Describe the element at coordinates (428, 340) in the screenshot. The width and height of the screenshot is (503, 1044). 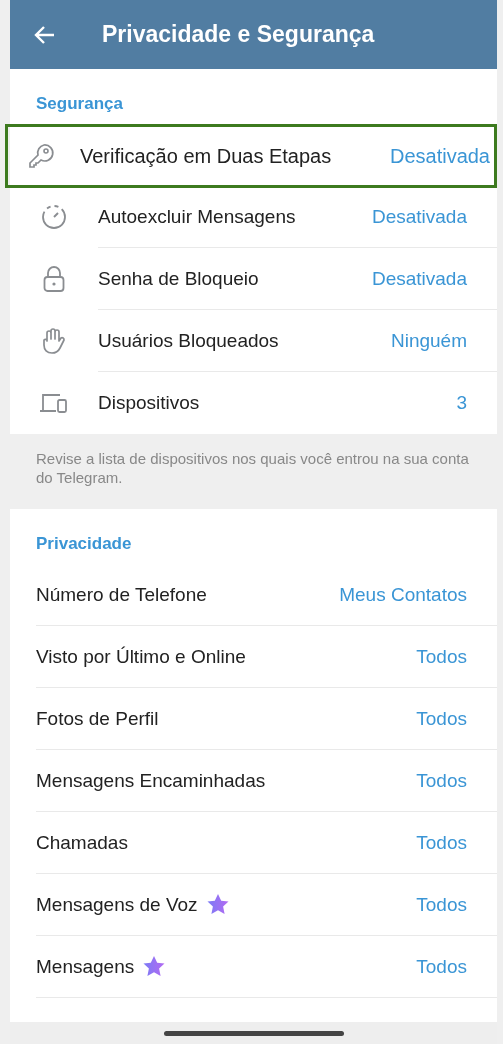
I see `row-value: Ninguém` at that location.